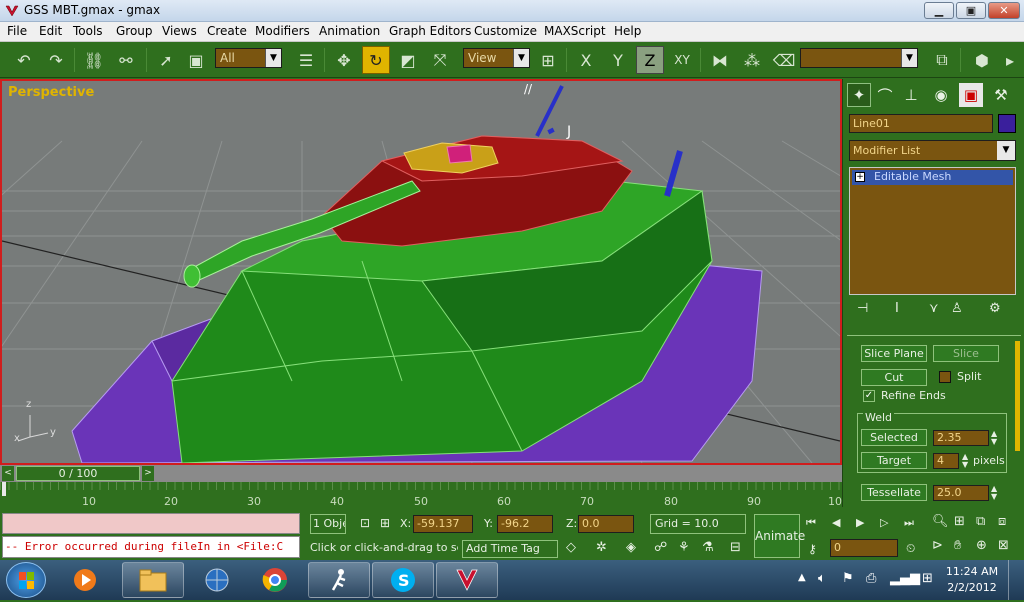 Image resolution: width=1024 pixels, height=602 pixels. Describe the element at coordinates (894, 460) in the screenshot. I see `weld-target-button: Target` at that location.